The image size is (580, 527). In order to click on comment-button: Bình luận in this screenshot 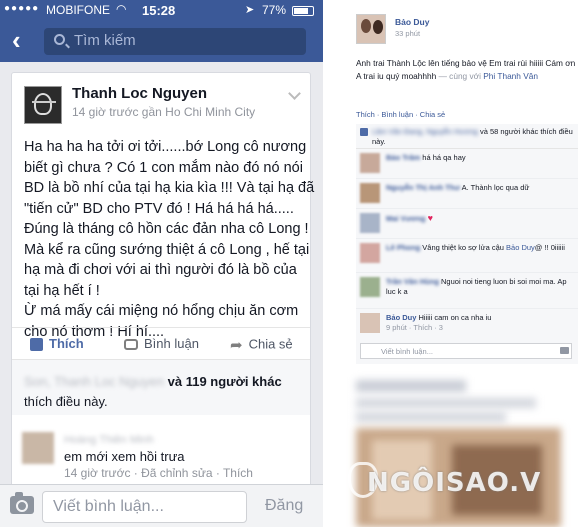, I will do `click(161, 343)`.